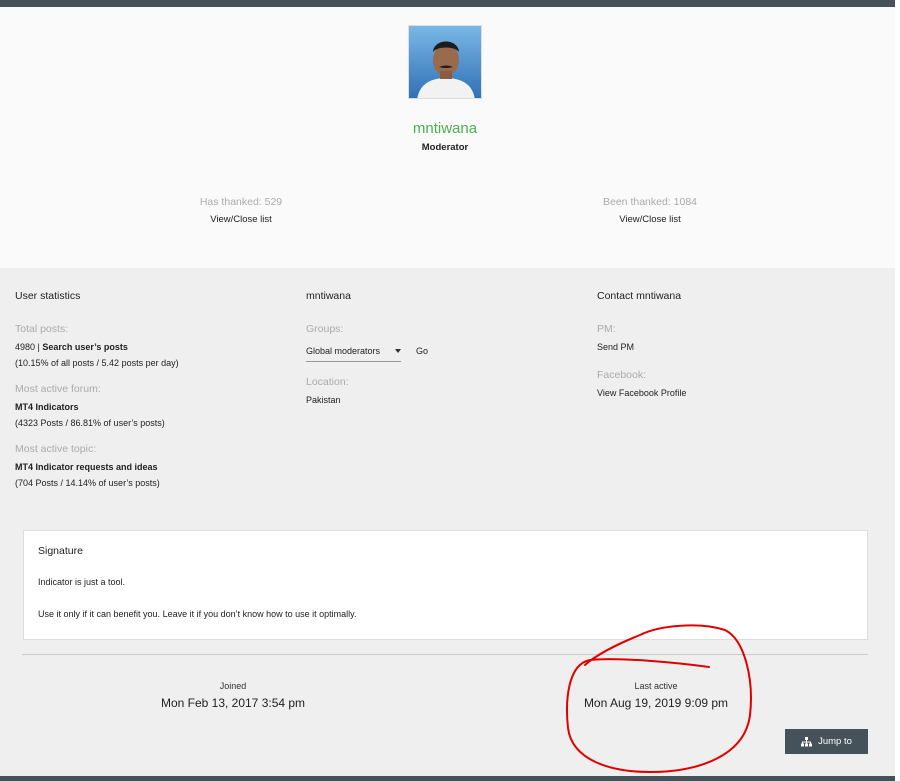  What do you see at coordinates (737, 393) in the screenshot?
I see `facebook-profile-link: View Facebook Profile` at bounding box center [737, 393].